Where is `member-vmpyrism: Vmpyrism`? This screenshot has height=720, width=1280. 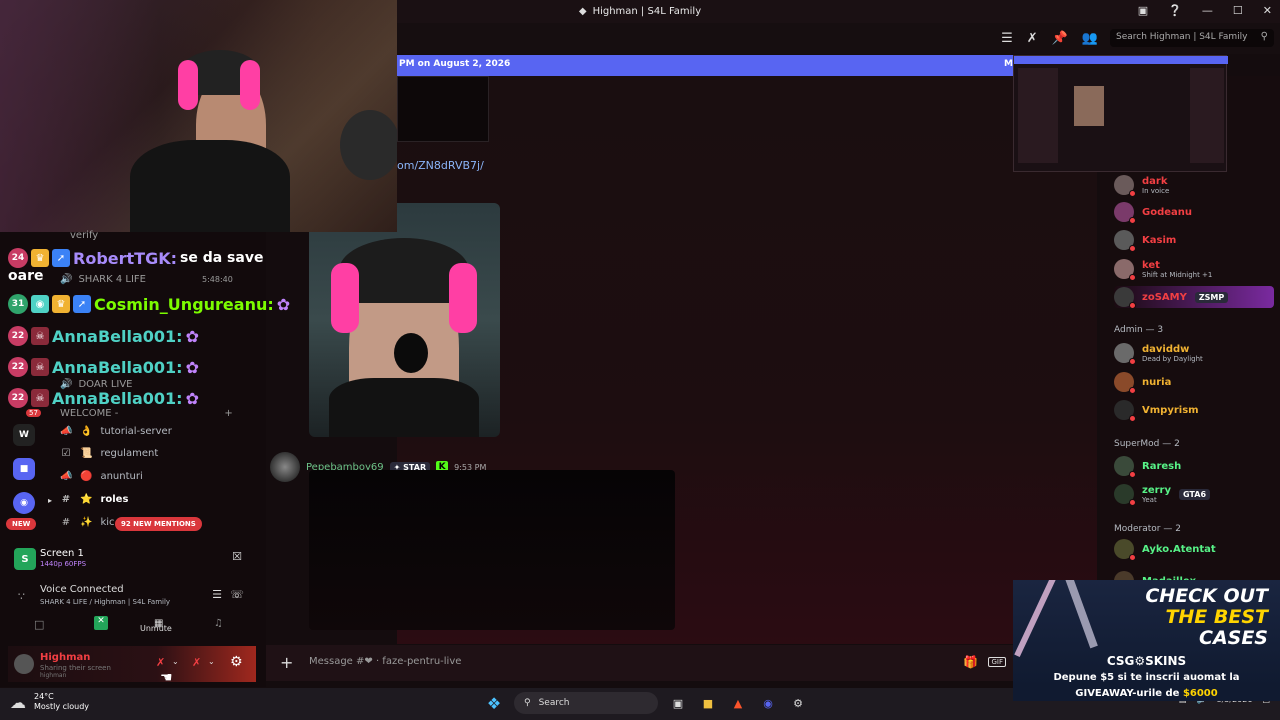
member-vmpyrism: Vmpyrism is located at coordinates (1194, 410).